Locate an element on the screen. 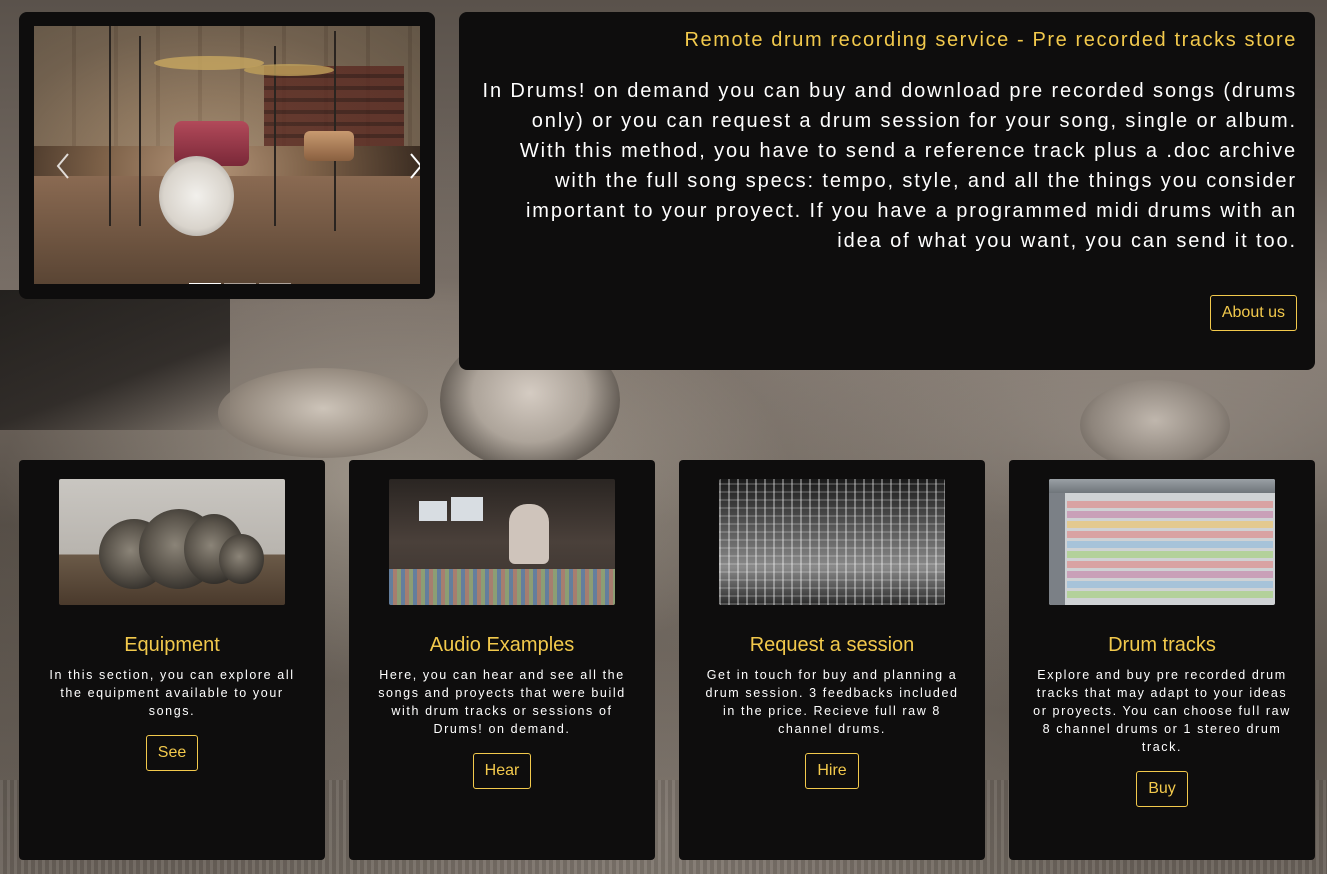  hire-button: Hire is located at coordinates (832, 771).